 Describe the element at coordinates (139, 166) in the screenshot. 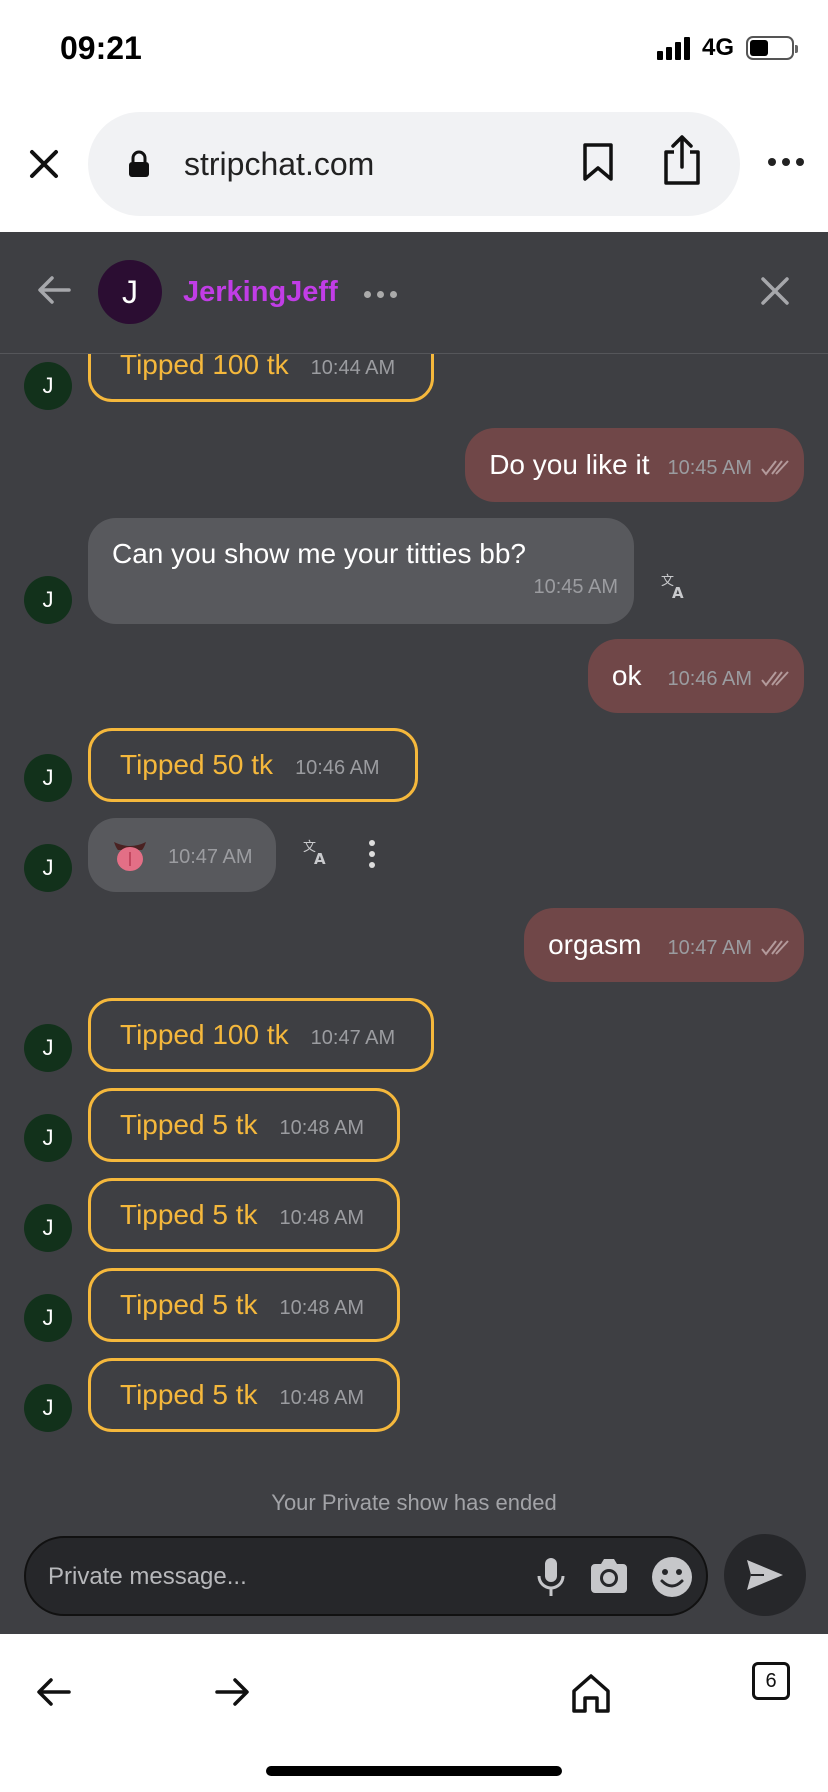

I see `lock-icon` at that location.